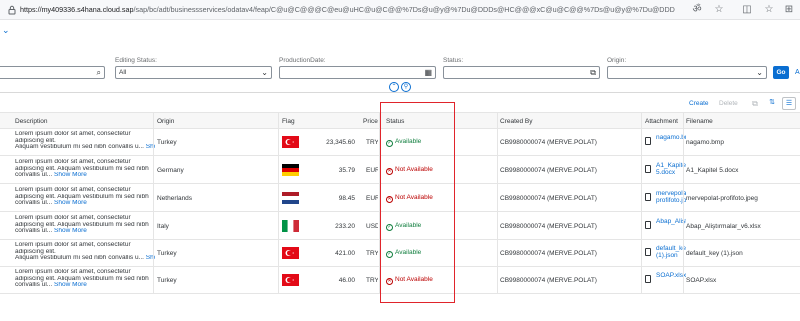 This screenshot has height=321, width=800. What do you see at coordinates (400, 92) in the screenshot?
I see `header-separator` at bounding box center [400, 92].